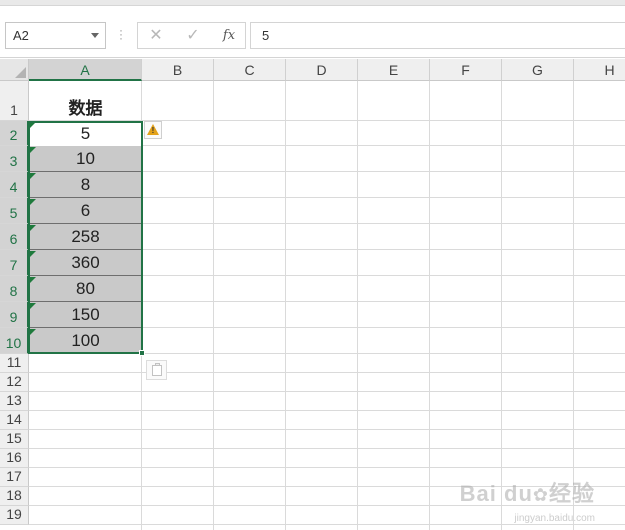  I want to click on row-number: 7, so click(13, 265).